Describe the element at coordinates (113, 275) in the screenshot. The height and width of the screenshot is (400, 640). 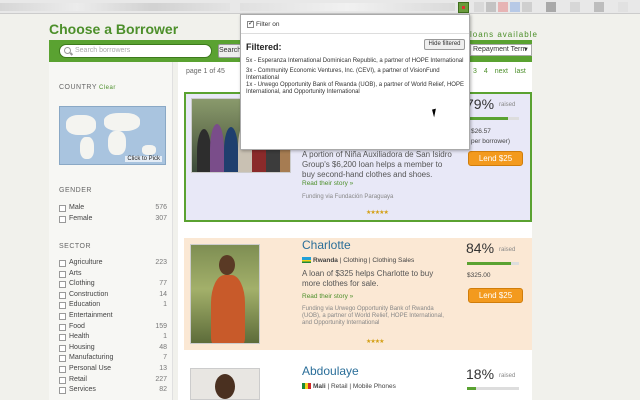
I see `filter-sector-item: Arts` at that location.